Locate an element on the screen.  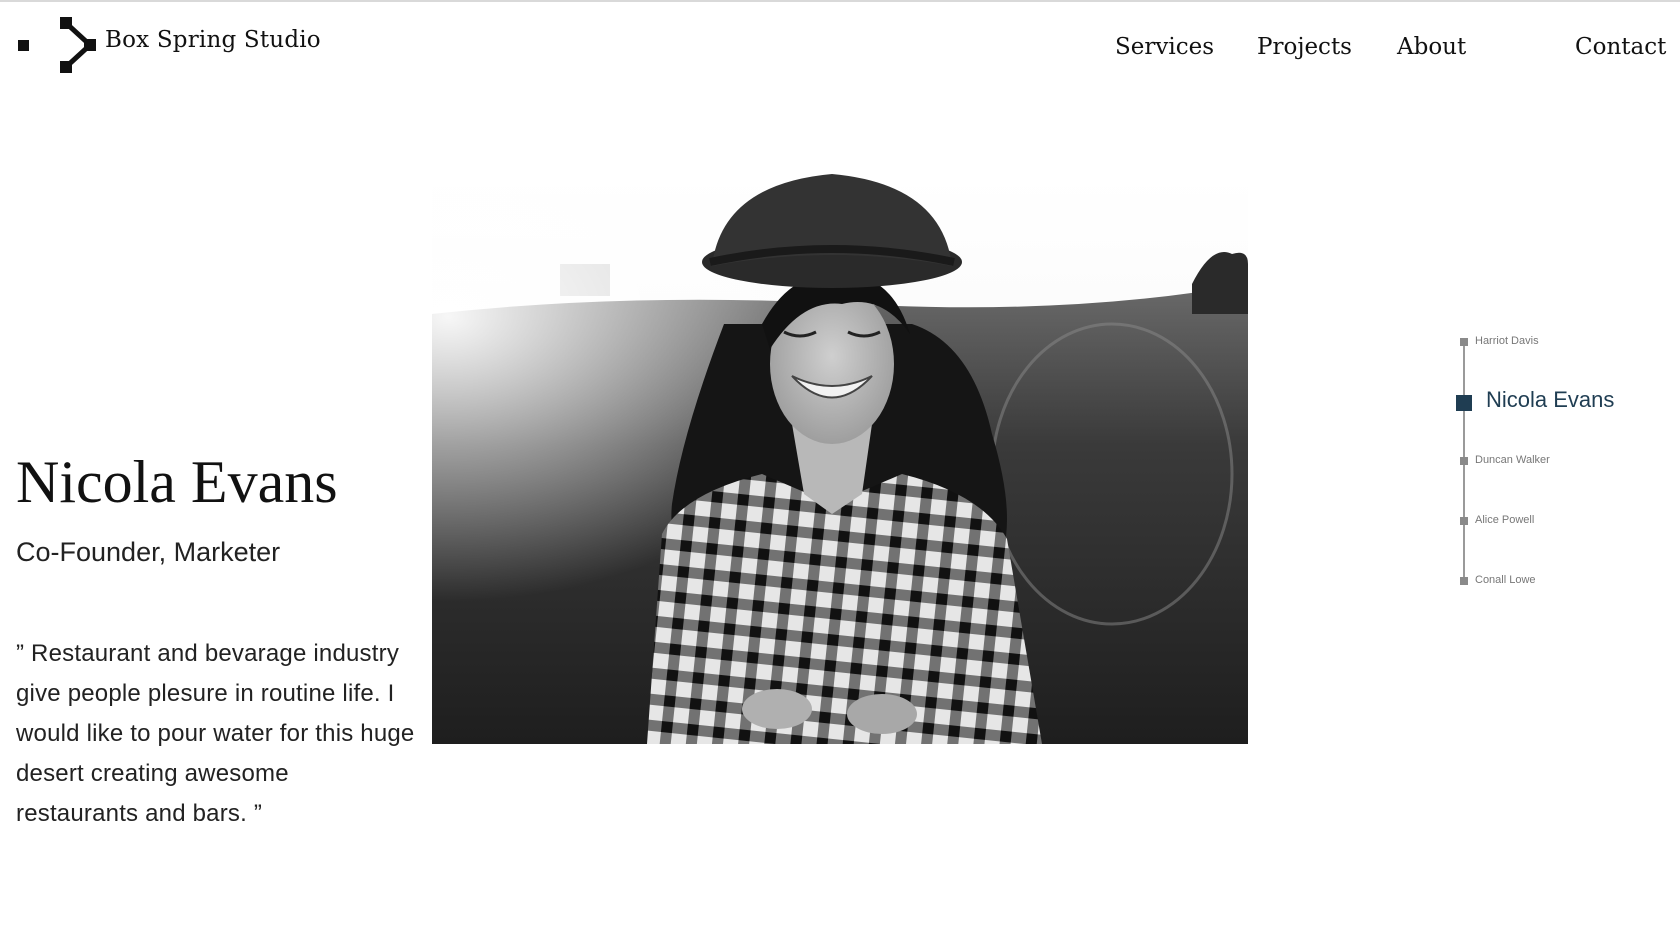
team-item-label: Duncan Walker is located at coordinates (1512, 460).